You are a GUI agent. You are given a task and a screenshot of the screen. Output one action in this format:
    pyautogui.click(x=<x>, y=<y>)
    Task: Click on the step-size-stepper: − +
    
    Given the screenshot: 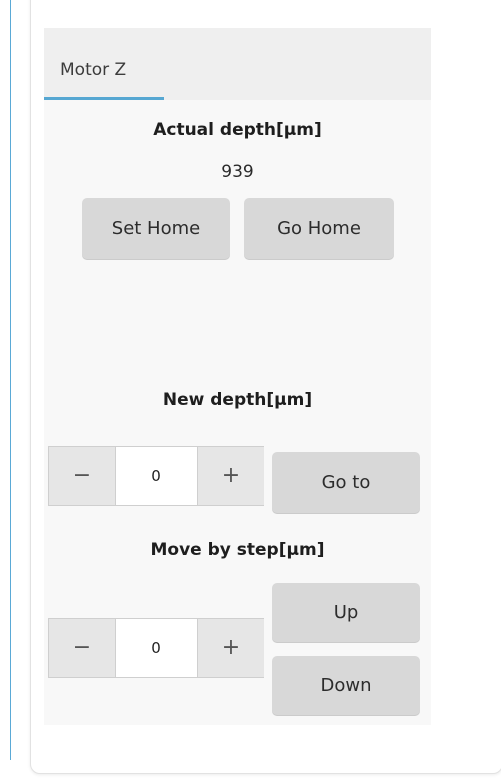 What is the action you would take?
    pyautogui.click(x=156, y=648)
    